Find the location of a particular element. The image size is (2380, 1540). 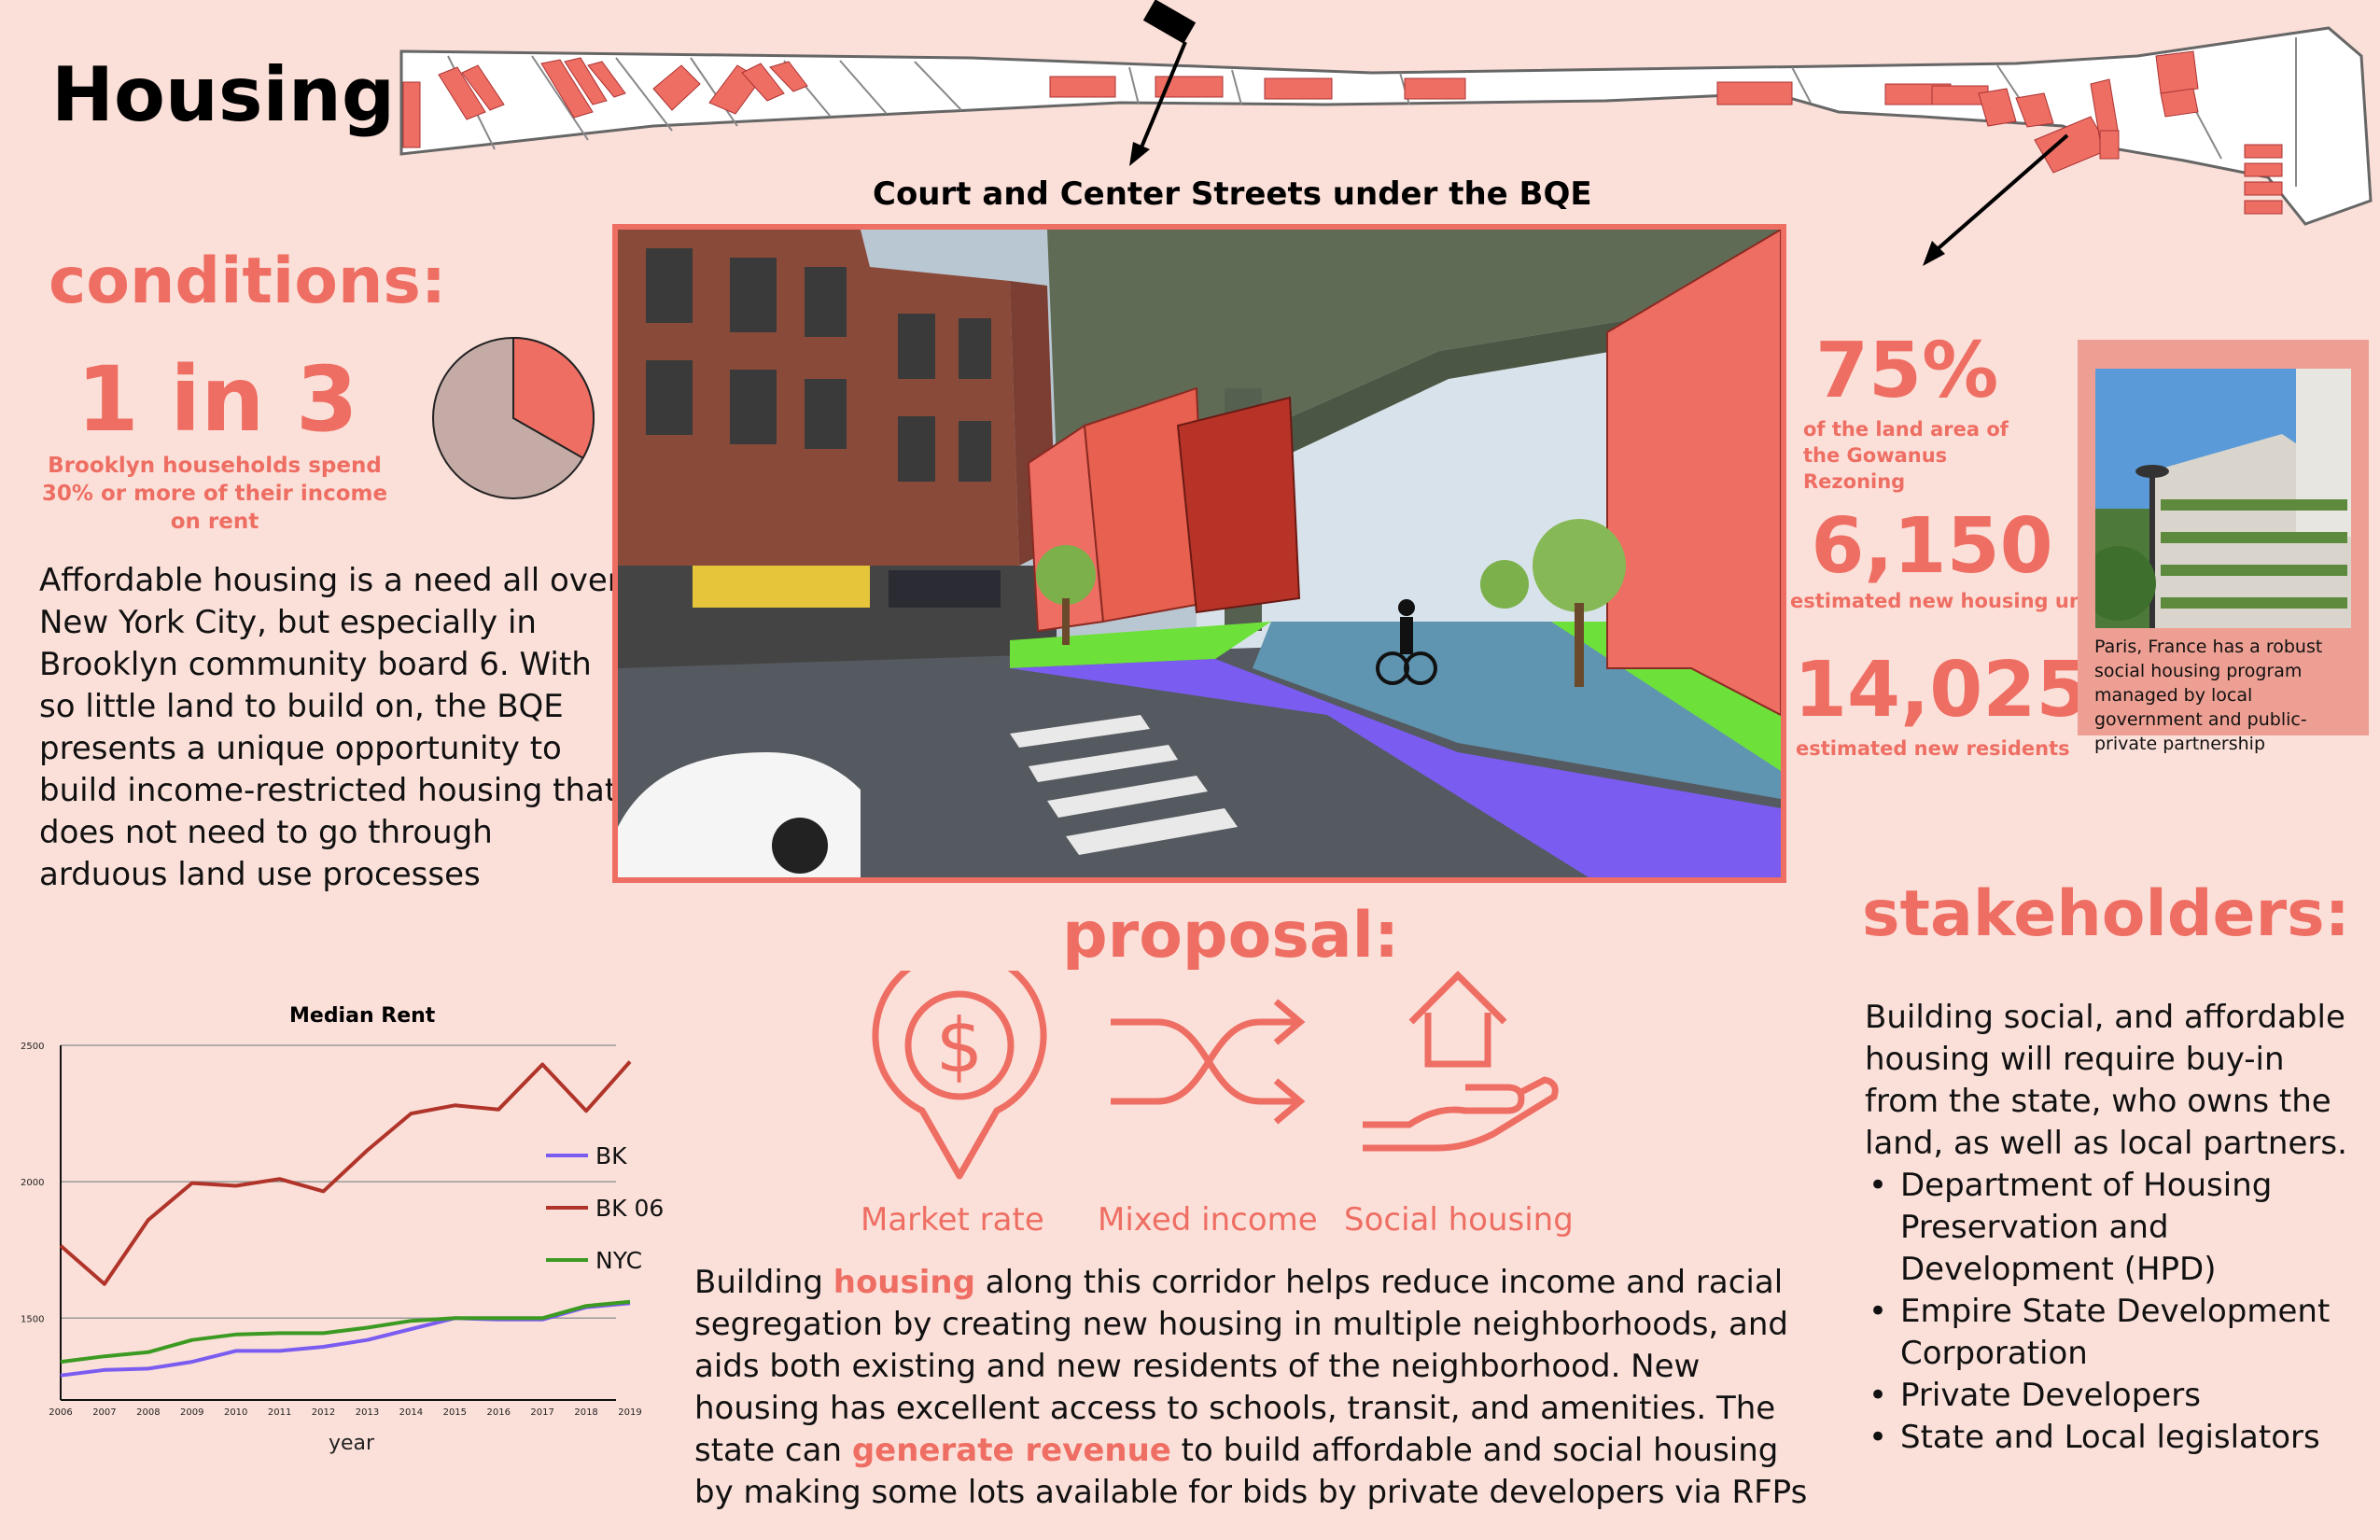

list-item: Private Developers is located at coordinates (2112, 1396).